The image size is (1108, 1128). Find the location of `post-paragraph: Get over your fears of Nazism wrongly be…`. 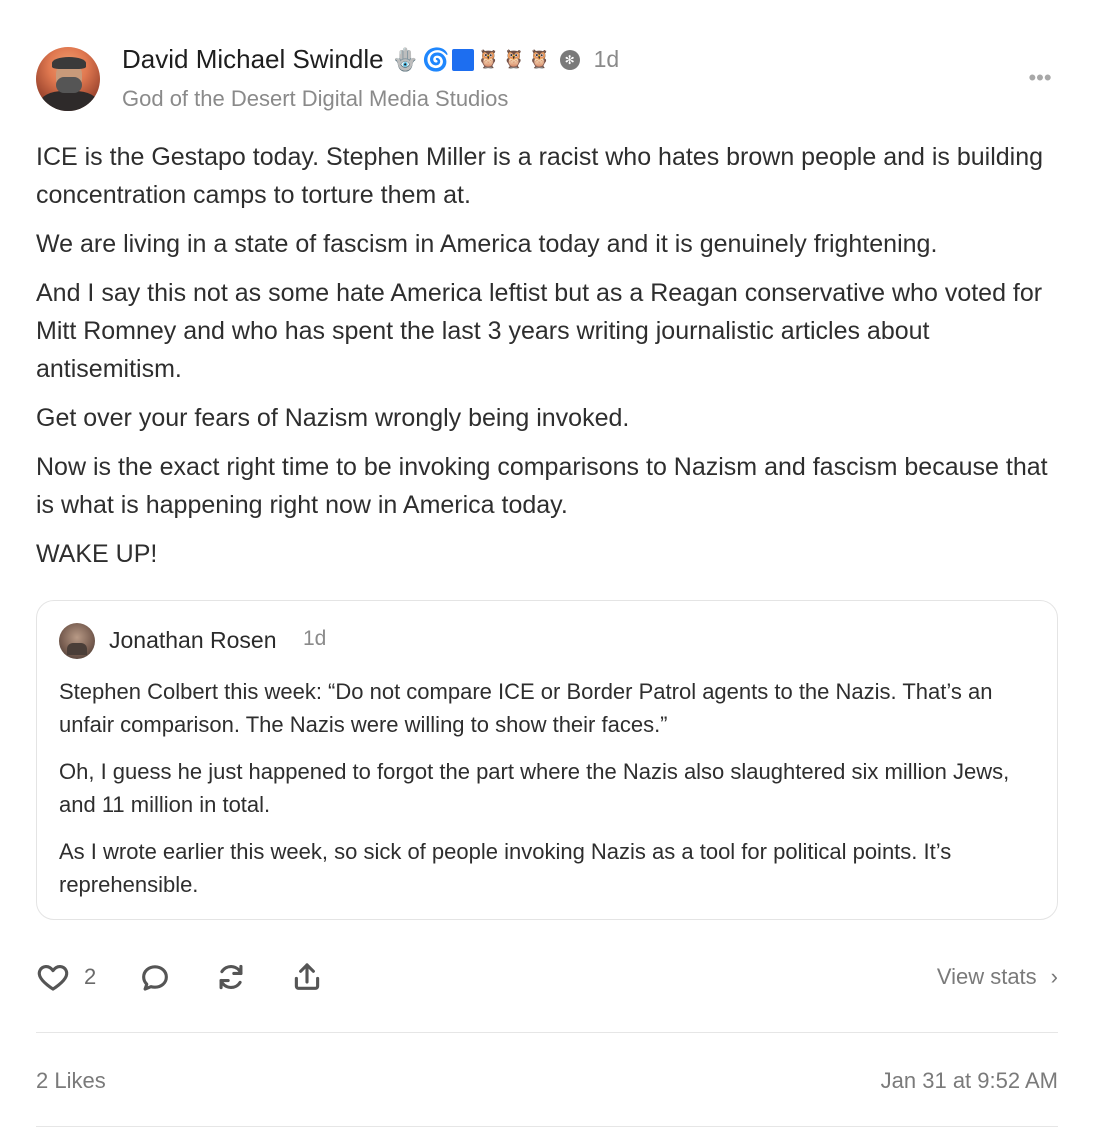

post-paragraph: Get over your fears of Nazism wrongly be… is located at coordinates (333, 418).